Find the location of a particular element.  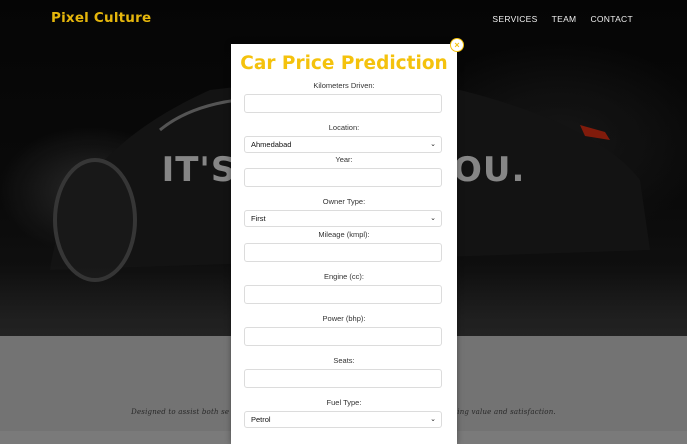

fuel-type-select: Petrol ⌄ is located at coordinates (343, 419).